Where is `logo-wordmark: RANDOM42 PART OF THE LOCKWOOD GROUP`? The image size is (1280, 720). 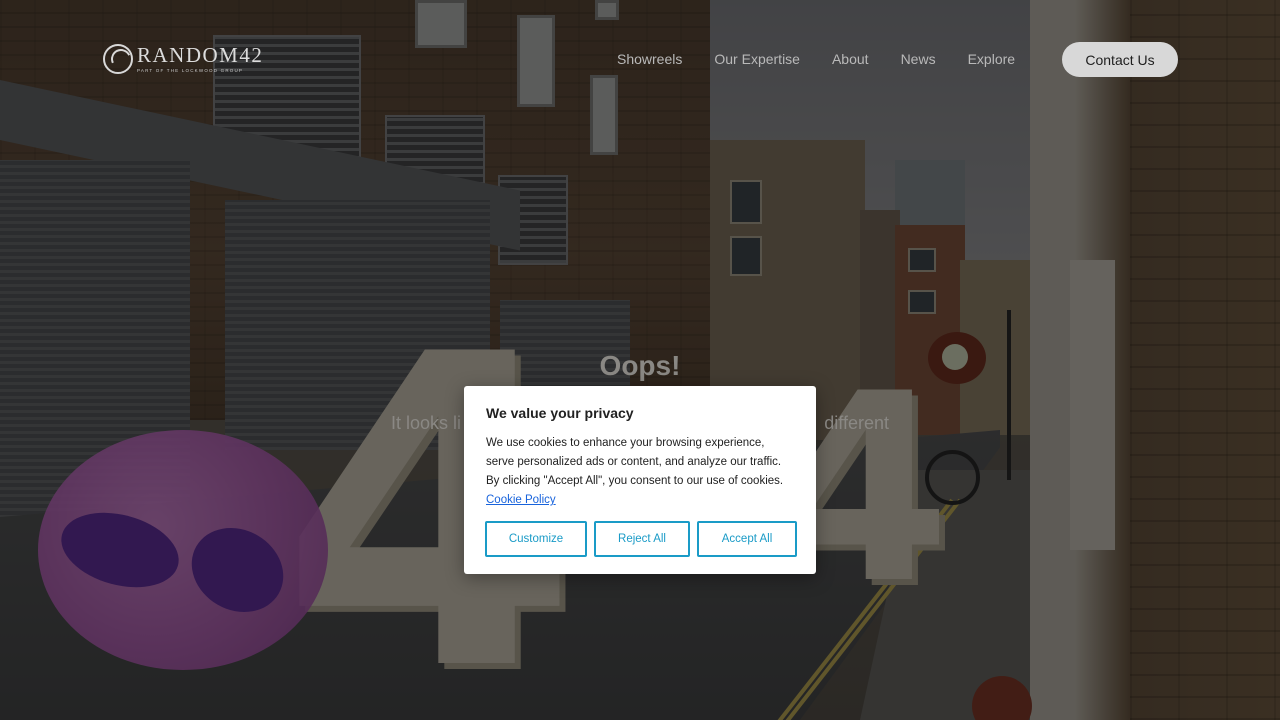 logo-wordmark: RANDOM42 PART OF THE LOCKWOOD GROUP is located at coordinates (200, 58).